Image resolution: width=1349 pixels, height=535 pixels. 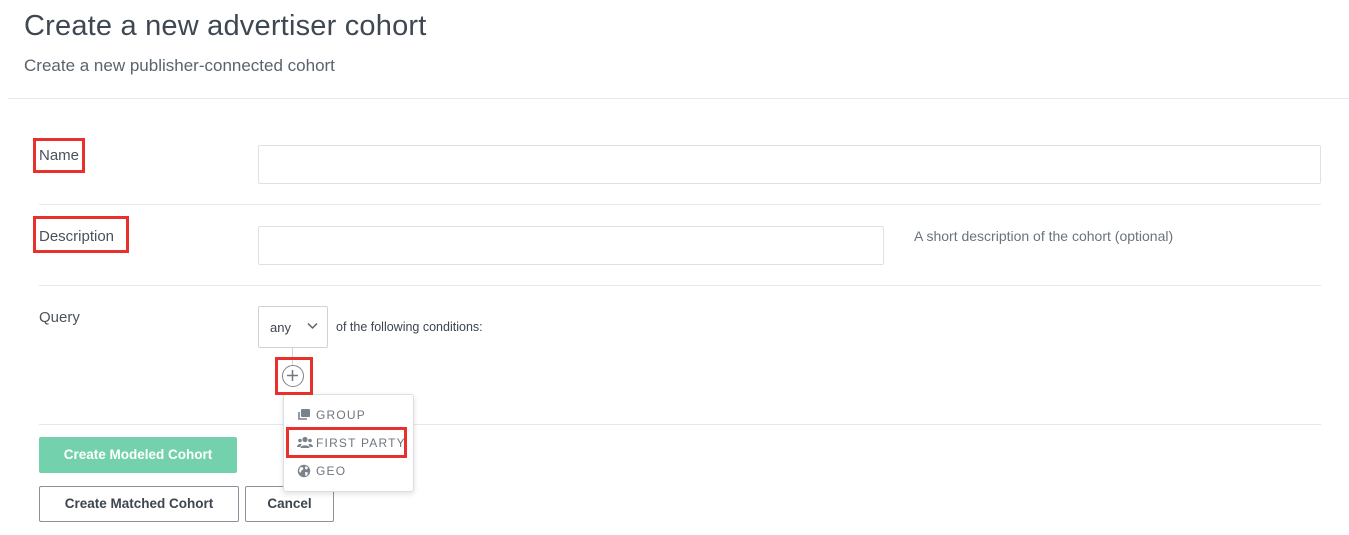 What do you see at coordinates (409, 327) in the screenshot?
I see `conditions-text: of the following conditions:` at bounding box center [409, 327].